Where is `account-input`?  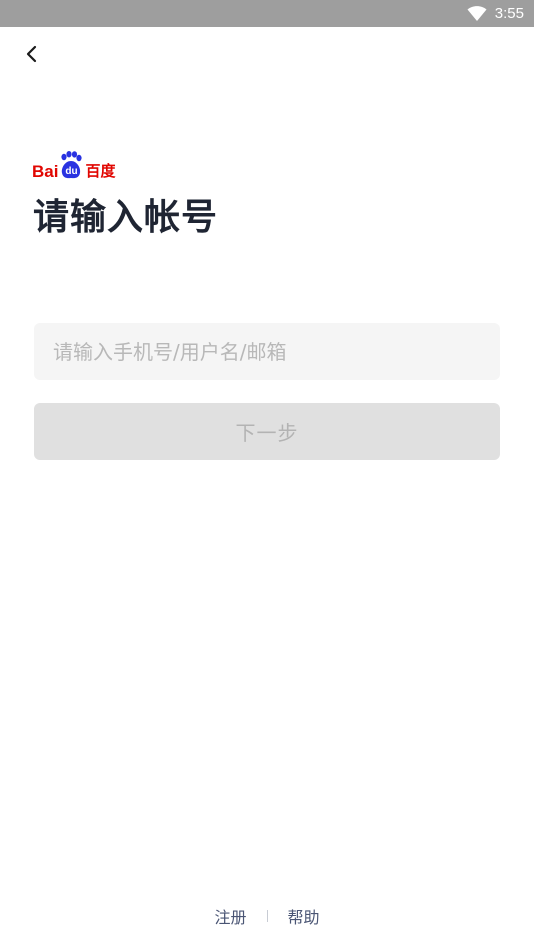 account-input is located at coordinates (267, 351).